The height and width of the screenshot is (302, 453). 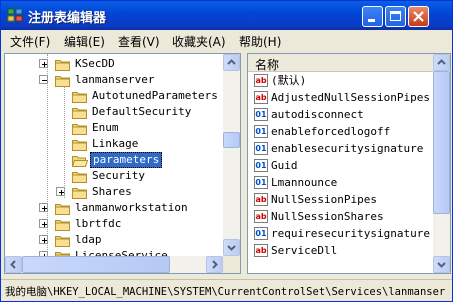 I want to click on close-icon, so click(x=418, y=16).